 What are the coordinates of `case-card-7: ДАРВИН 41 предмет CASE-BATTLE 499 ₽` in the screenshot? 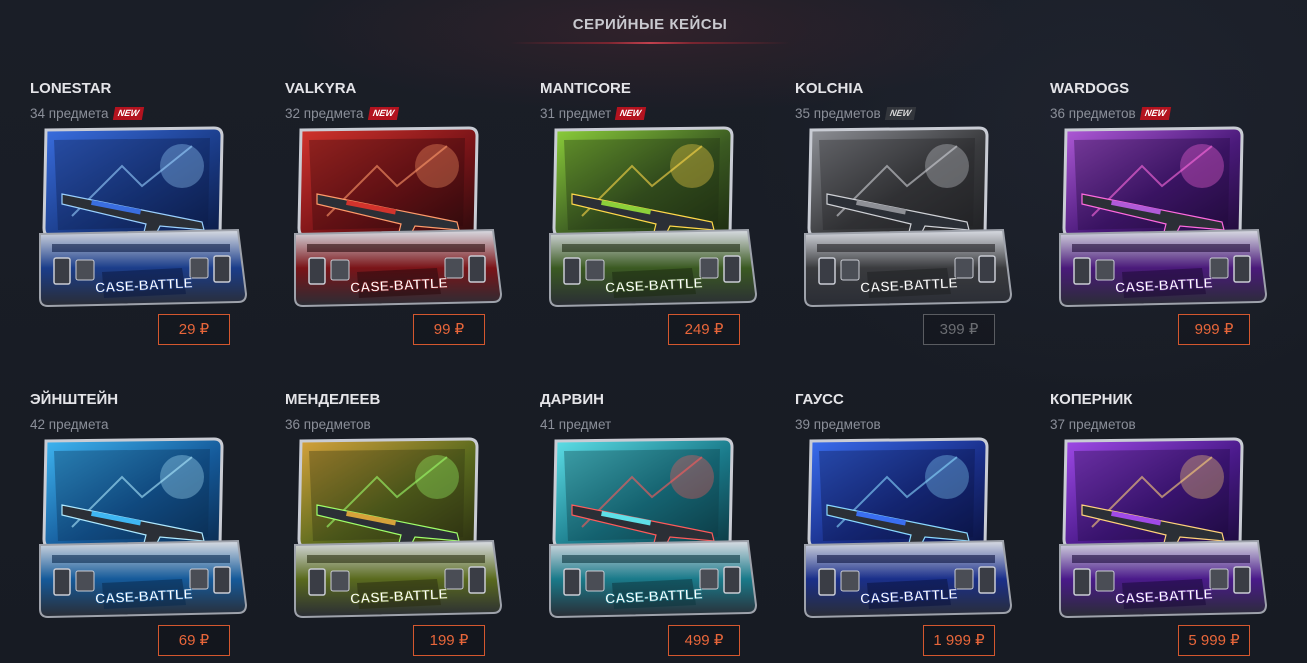 It's located at (660, 527).